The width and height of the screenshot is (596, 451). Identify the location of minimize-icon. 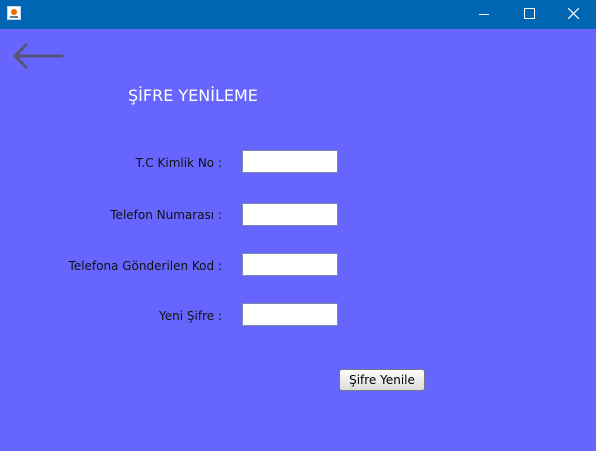
(484, 14).